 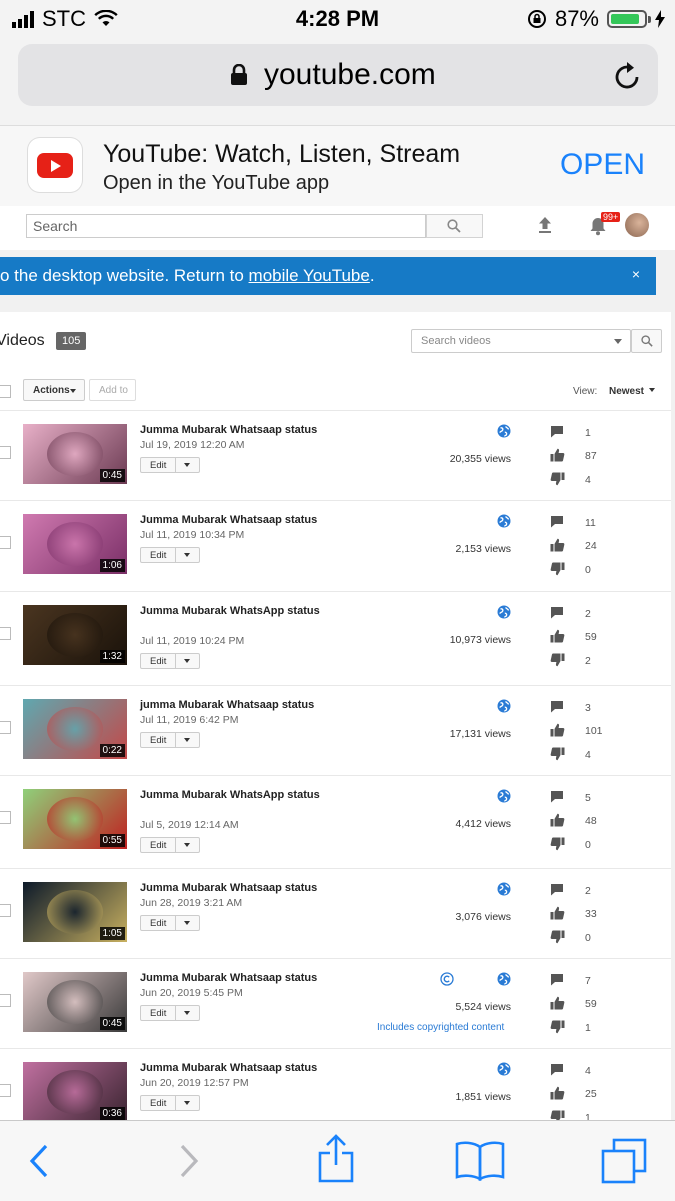 What do you see at coordinates (480, 459) in the screenshot?
I see `video-views: 20,355 views` at bounding box center [480, 459].